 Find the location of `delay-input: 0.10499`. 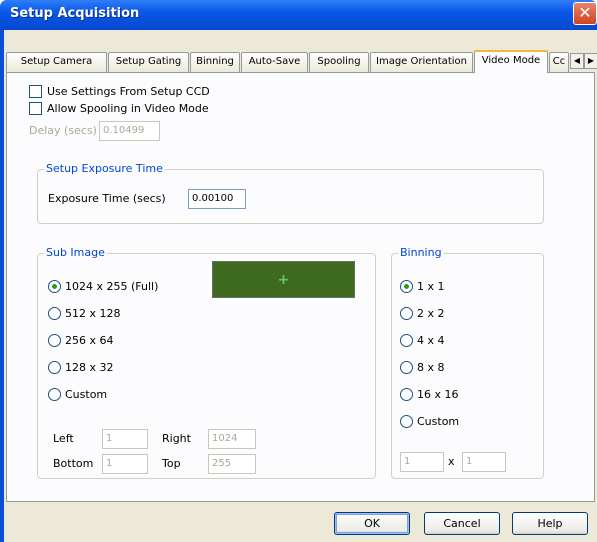

delay-input: 0.10499 is located at coordinates (129, 131).